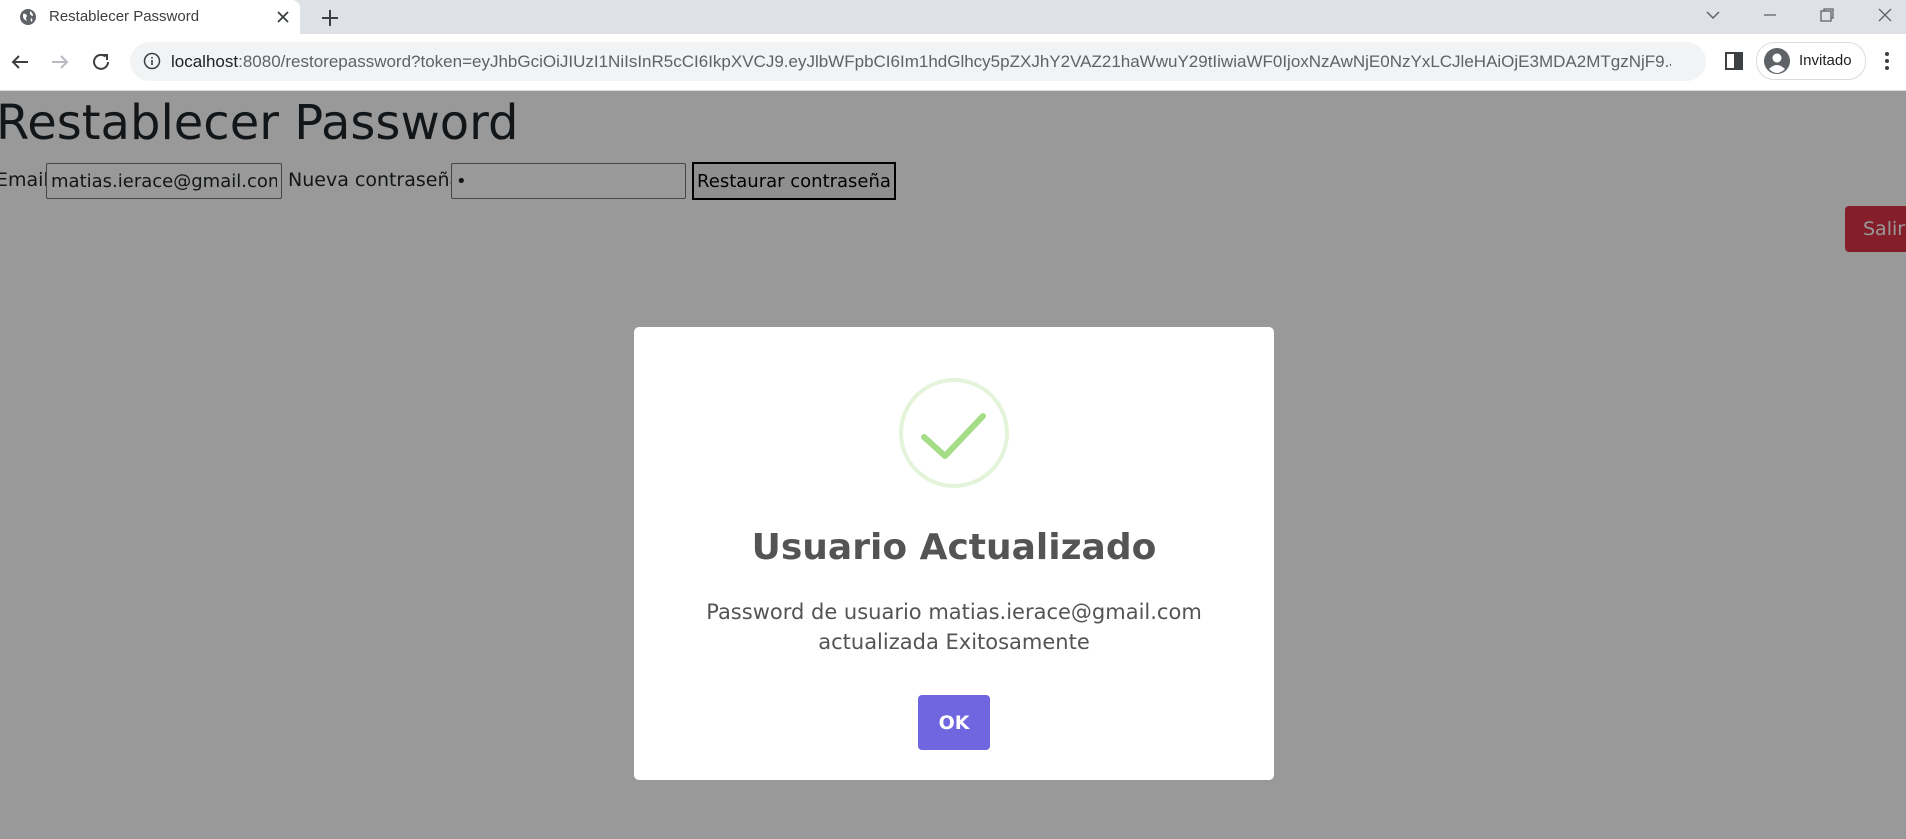  I want to click on success-check-icon, so click(954, 433).